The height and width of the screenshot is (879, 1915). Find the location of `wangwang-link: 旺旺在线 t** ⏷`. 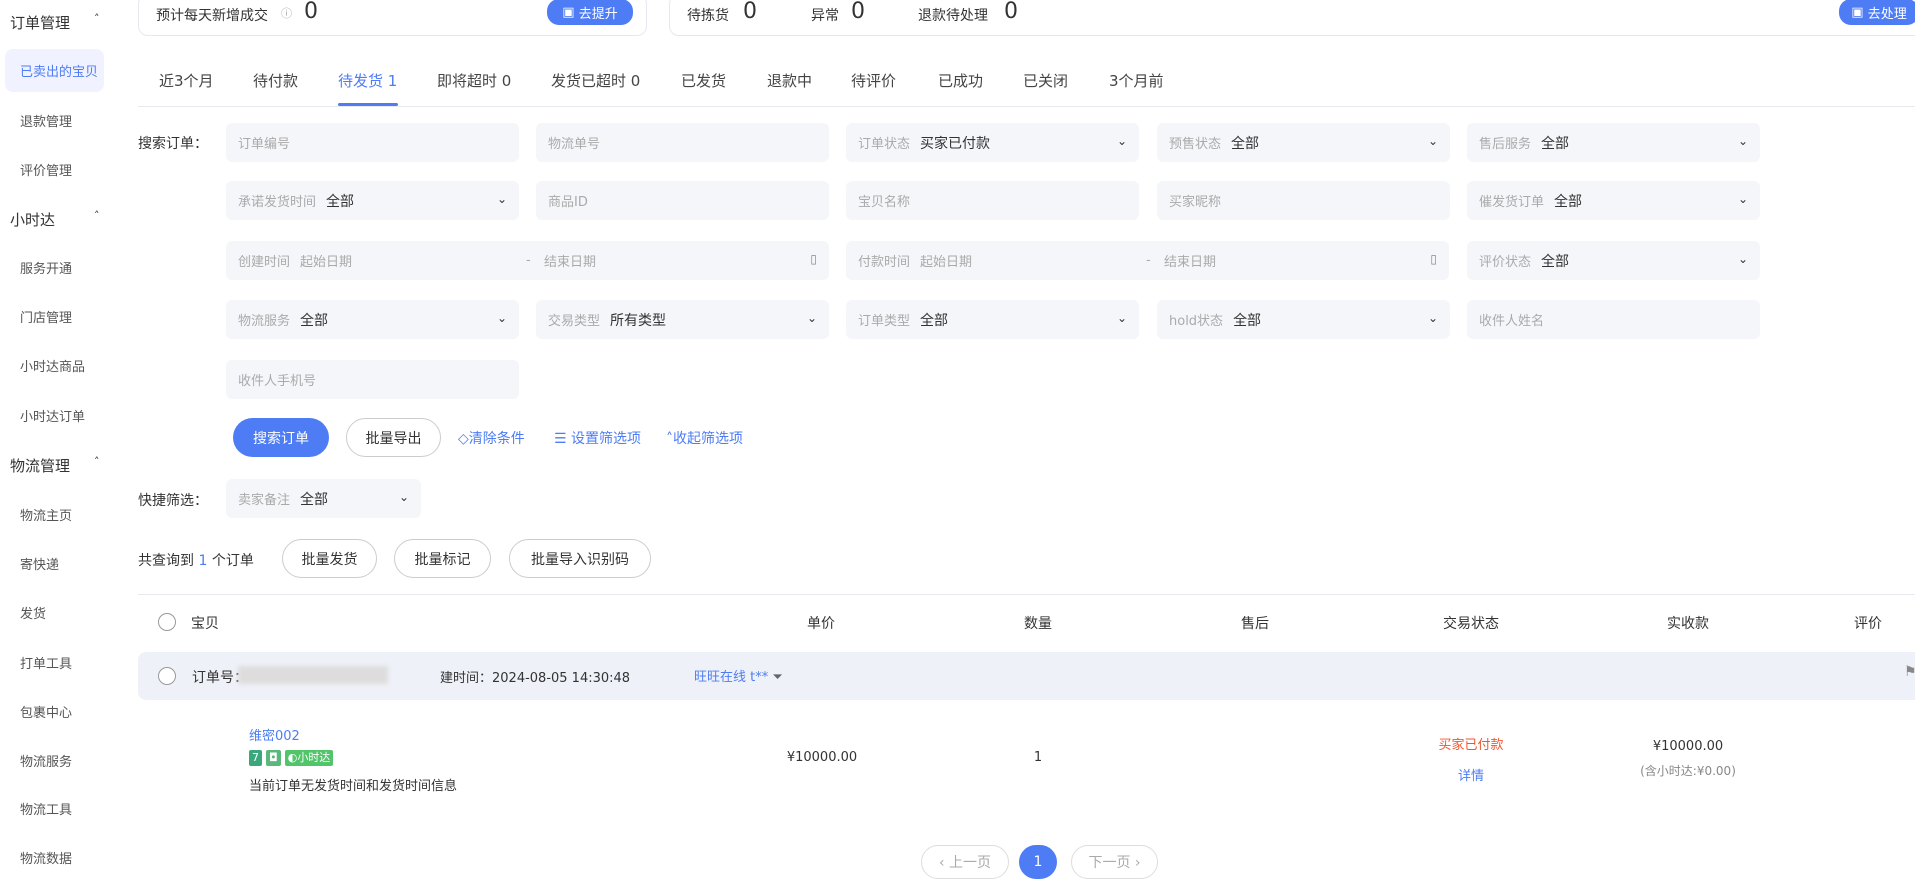

wangwang-link: 旺旺在线 t** ⏷ is located at coordinates (738, 675).